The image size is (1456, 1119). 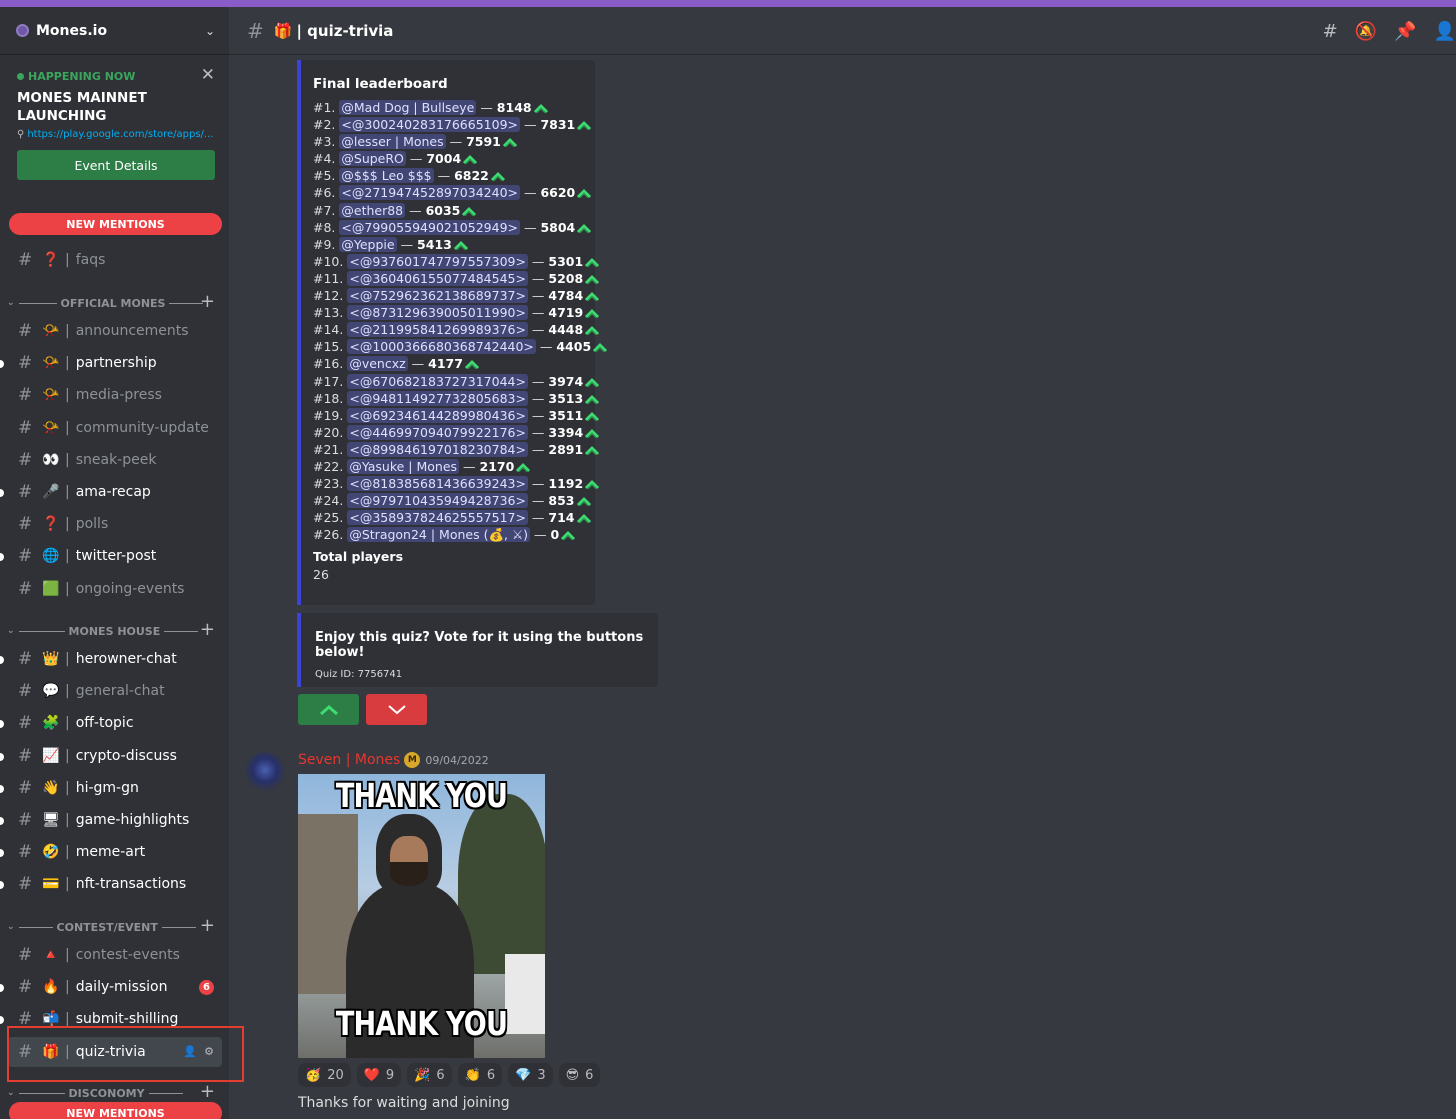 What do you see at coordinates (90, 260) in the screenshot?
I see `channel-name: faqs` at bounding box center [90, 260].